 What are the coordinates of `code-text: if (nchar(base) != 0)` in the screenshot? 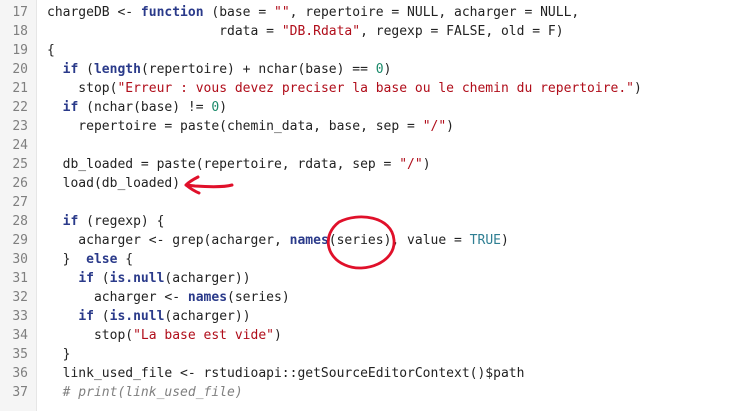 It's located at (137, 107).